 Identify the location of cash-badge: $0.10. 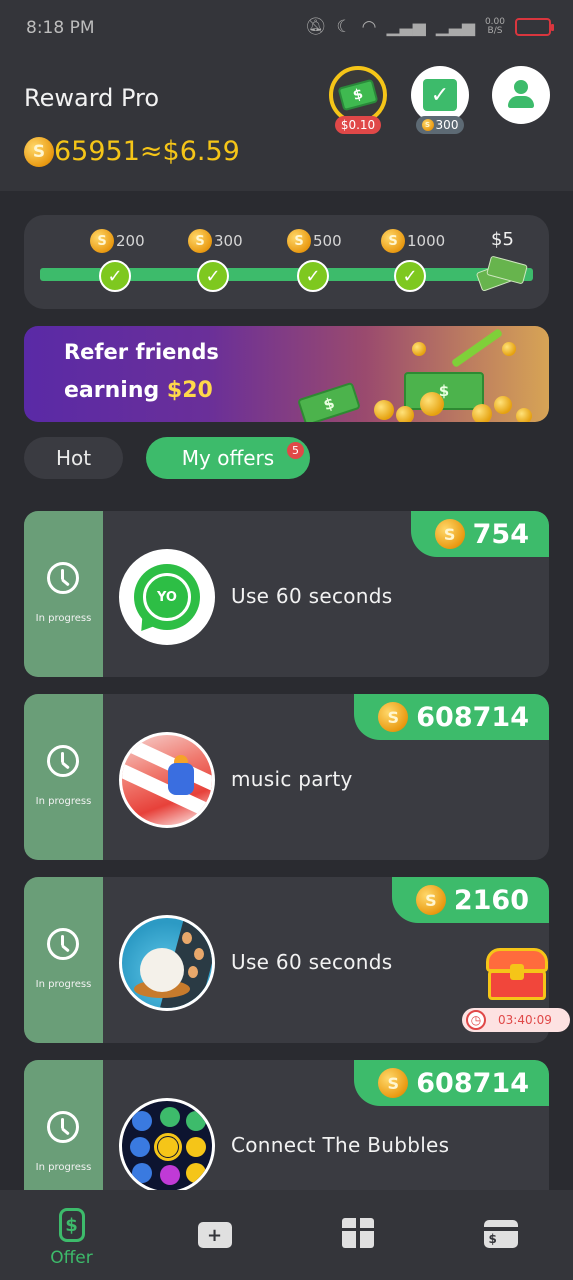
(358, 125).